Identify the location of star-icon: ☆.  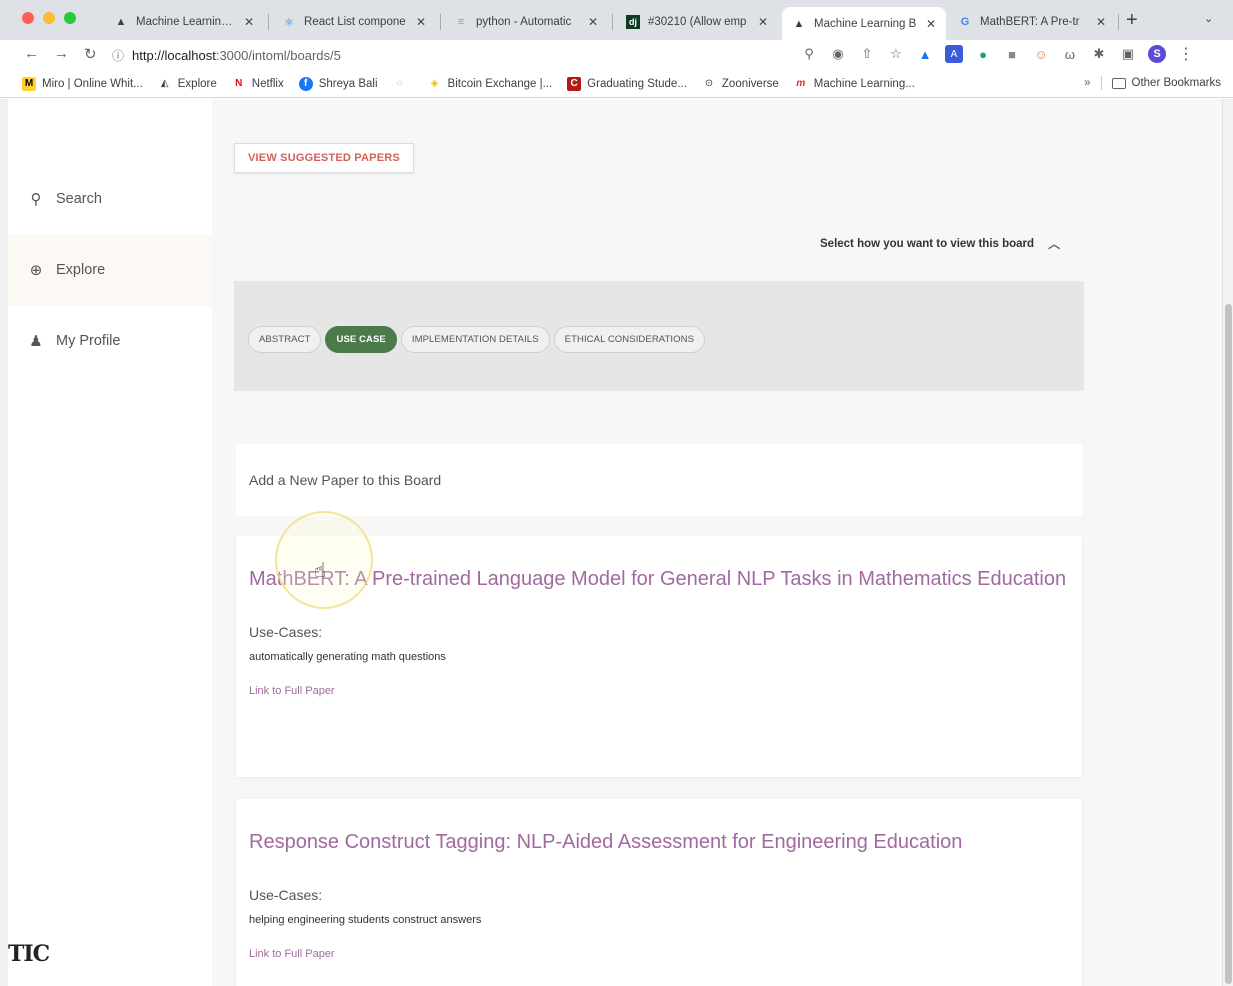
(896, 54).